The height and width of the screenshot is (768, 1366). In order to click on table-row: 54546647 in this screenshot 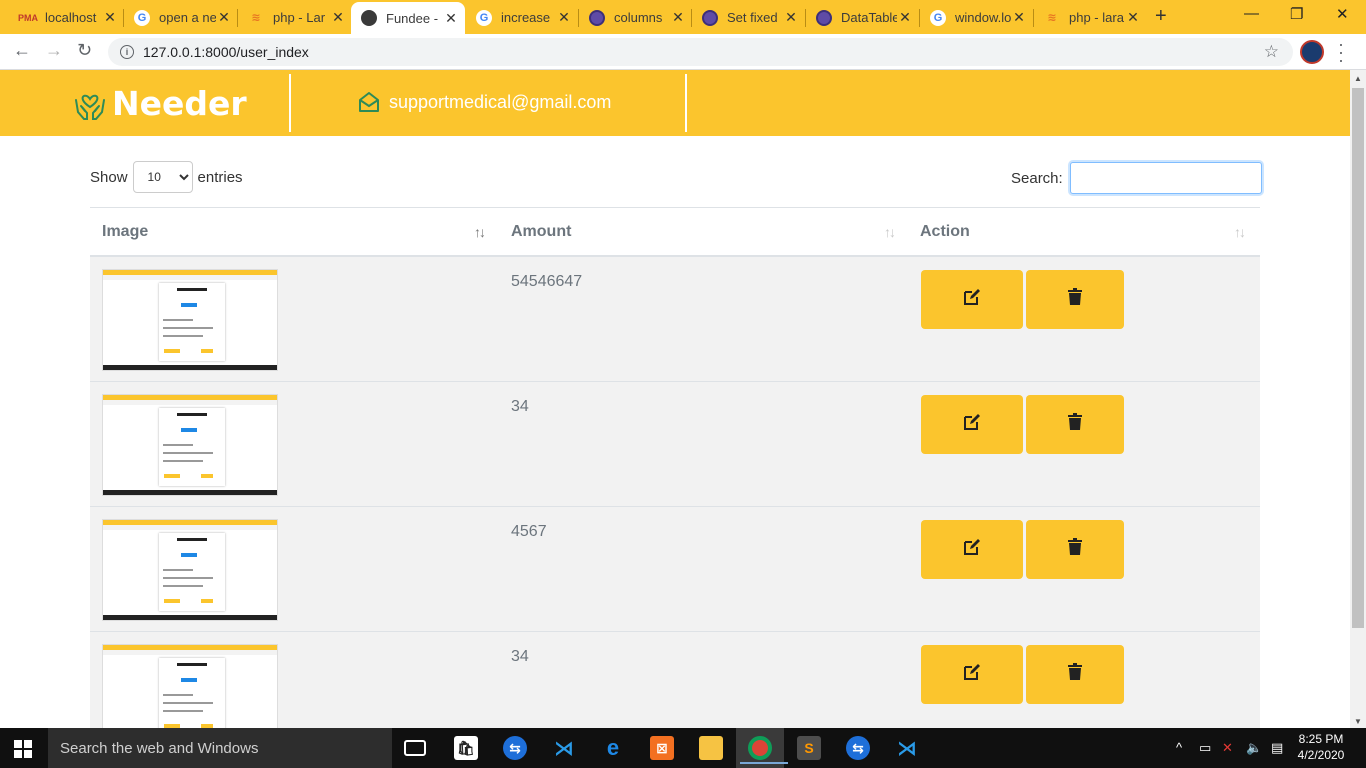, I will do `click(675, 319)`.